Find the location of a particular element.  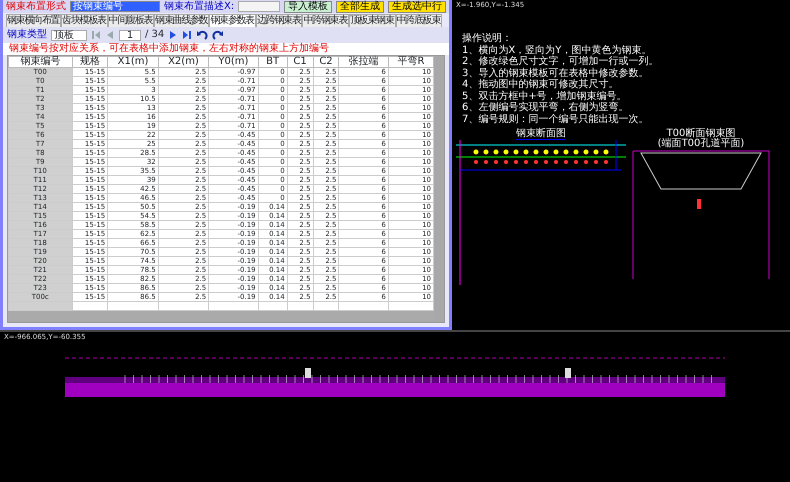

tab: 齿块模板表 is located at coordinates (84, 20).